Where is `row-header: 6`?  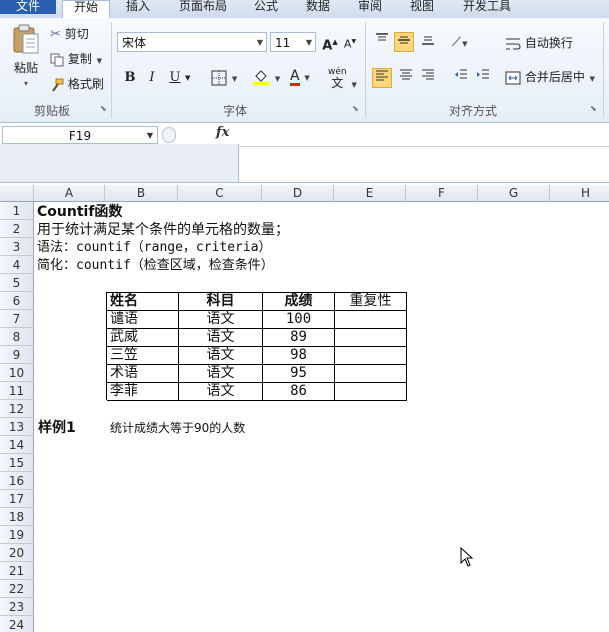
row-header: 6 is located at coordinates (17, 301).